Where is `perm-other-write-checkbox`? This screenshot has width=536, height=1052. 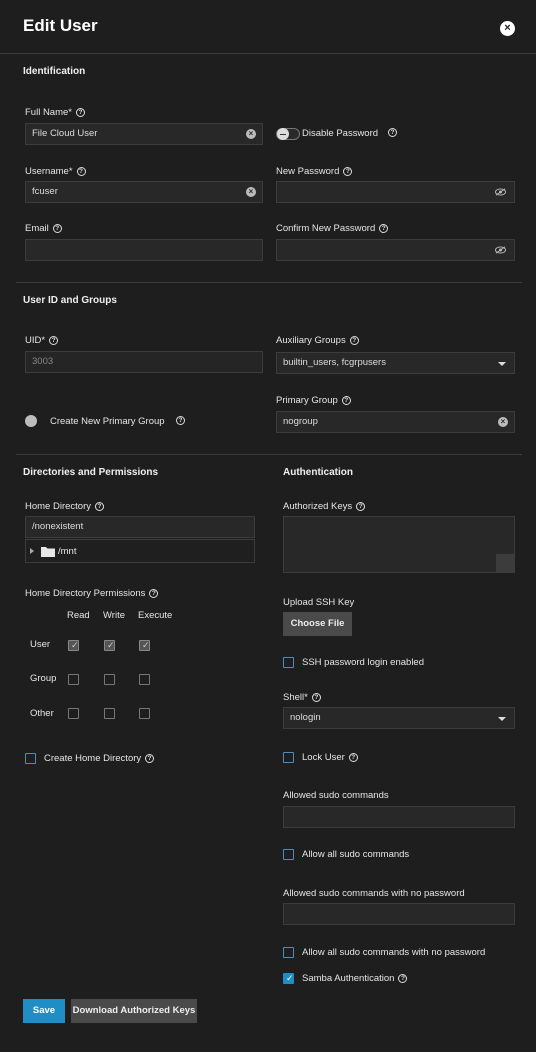 perm-other-write-checkbox is located at coordinates (109, 713).